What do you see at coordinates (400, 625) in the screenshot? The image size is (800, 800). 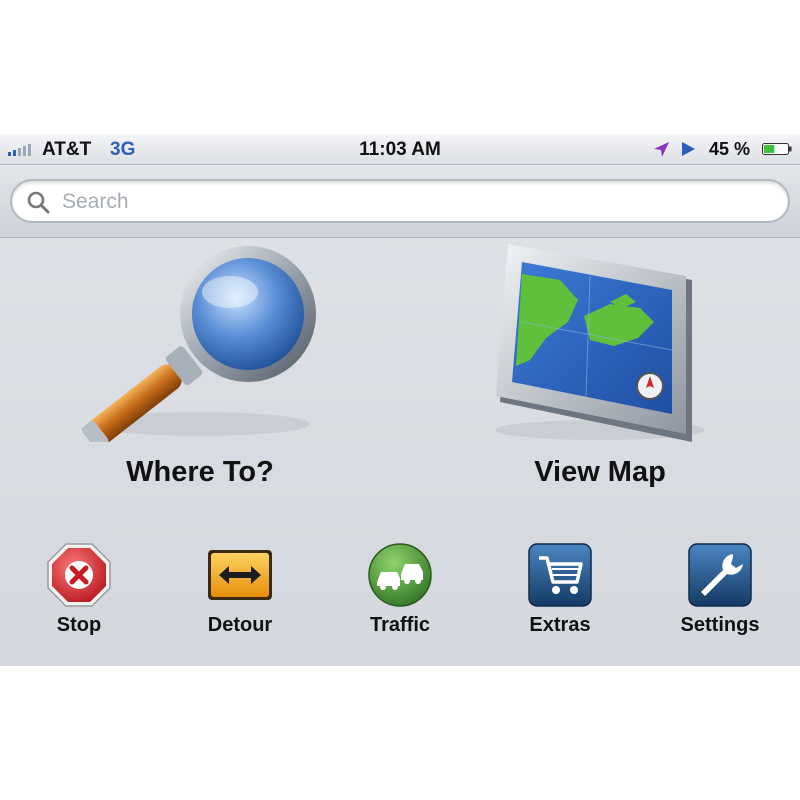 I see `traffic-label: Traffic` at bounding box center [400, 625].